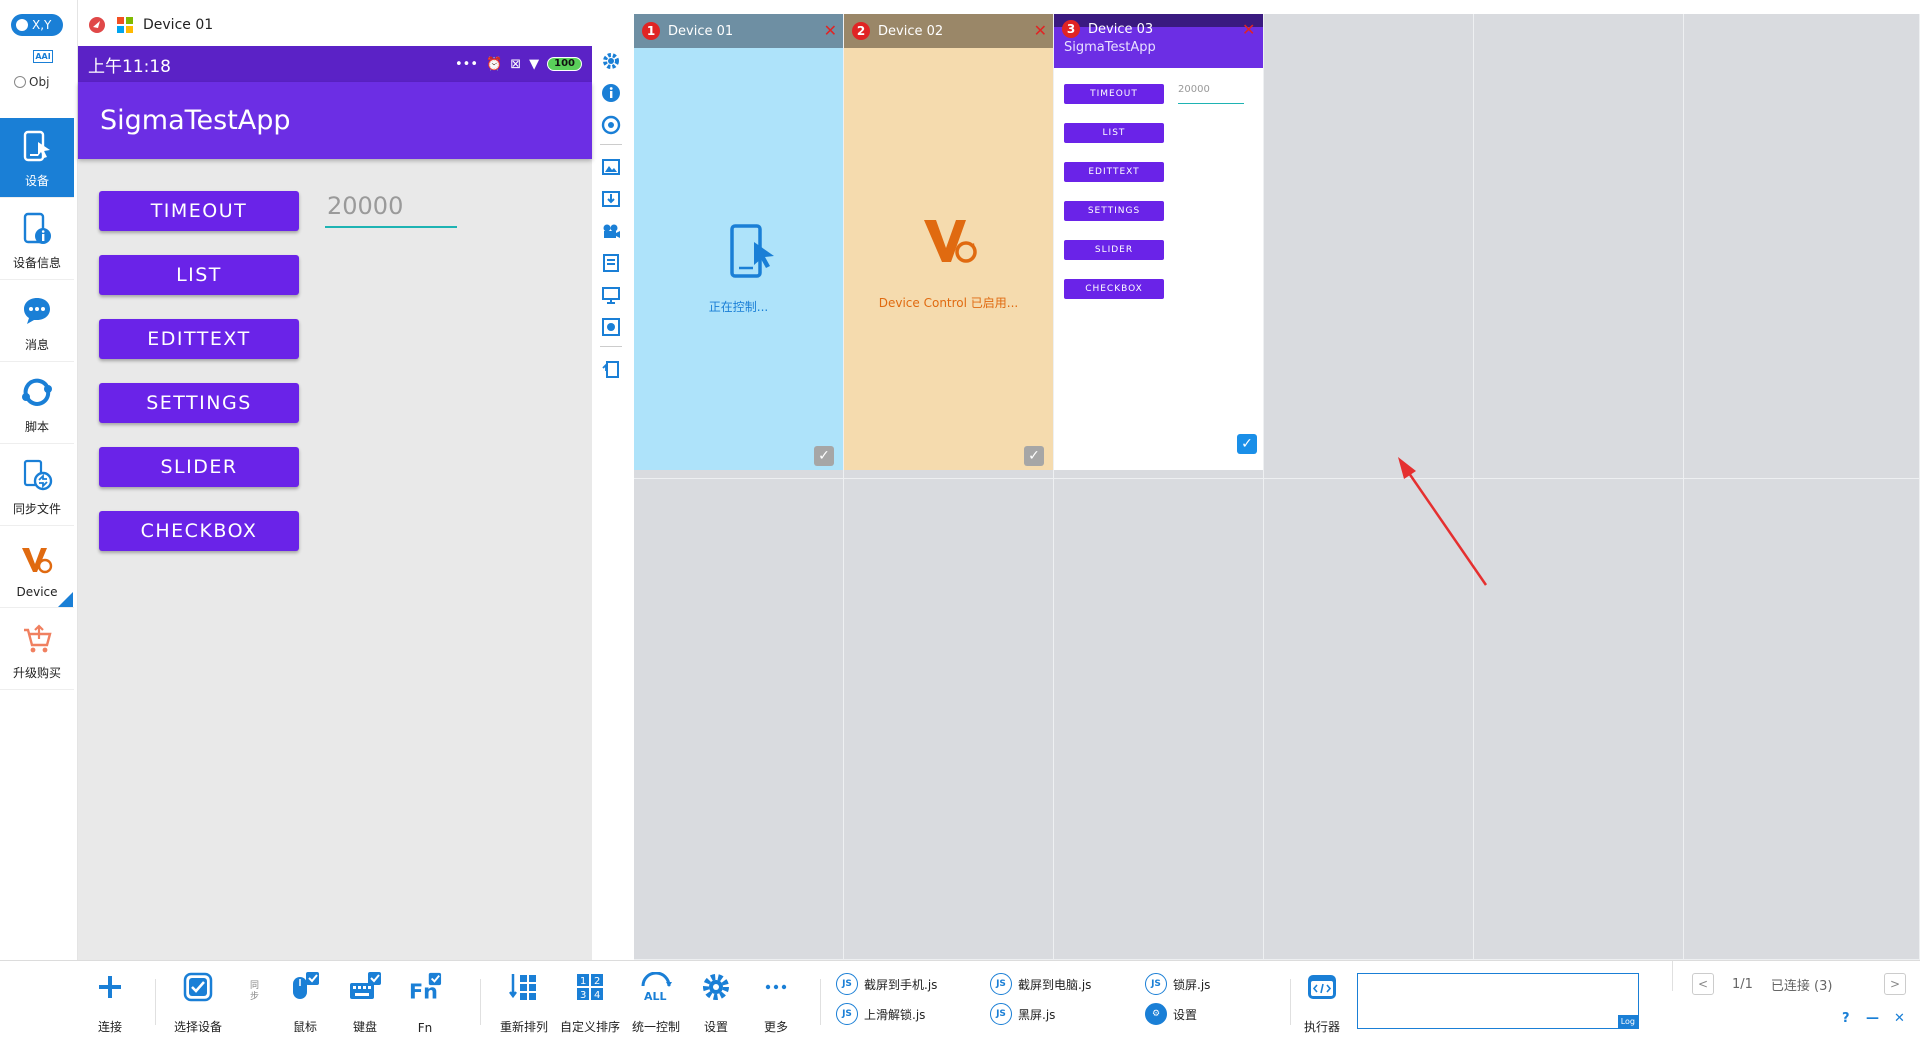 The image size is (1920, 1040). I want to click on script-settings-shortcut: ⚙ 设置, so click(1171, 1014).